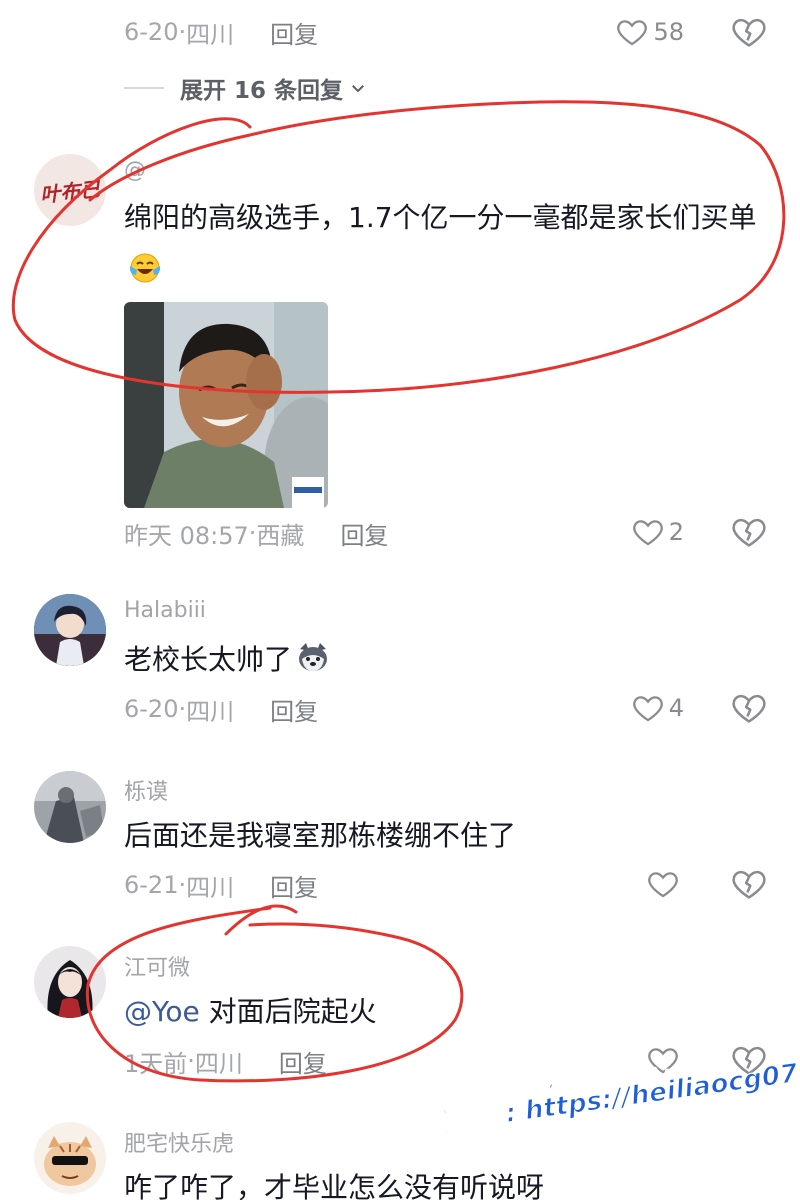  What do you see at coordinates (334, 1185) in the screenshot?
I see `comment-text: 咋了咋了，才毕业怎么没有听说呀` at bounding box center [334, 1185].